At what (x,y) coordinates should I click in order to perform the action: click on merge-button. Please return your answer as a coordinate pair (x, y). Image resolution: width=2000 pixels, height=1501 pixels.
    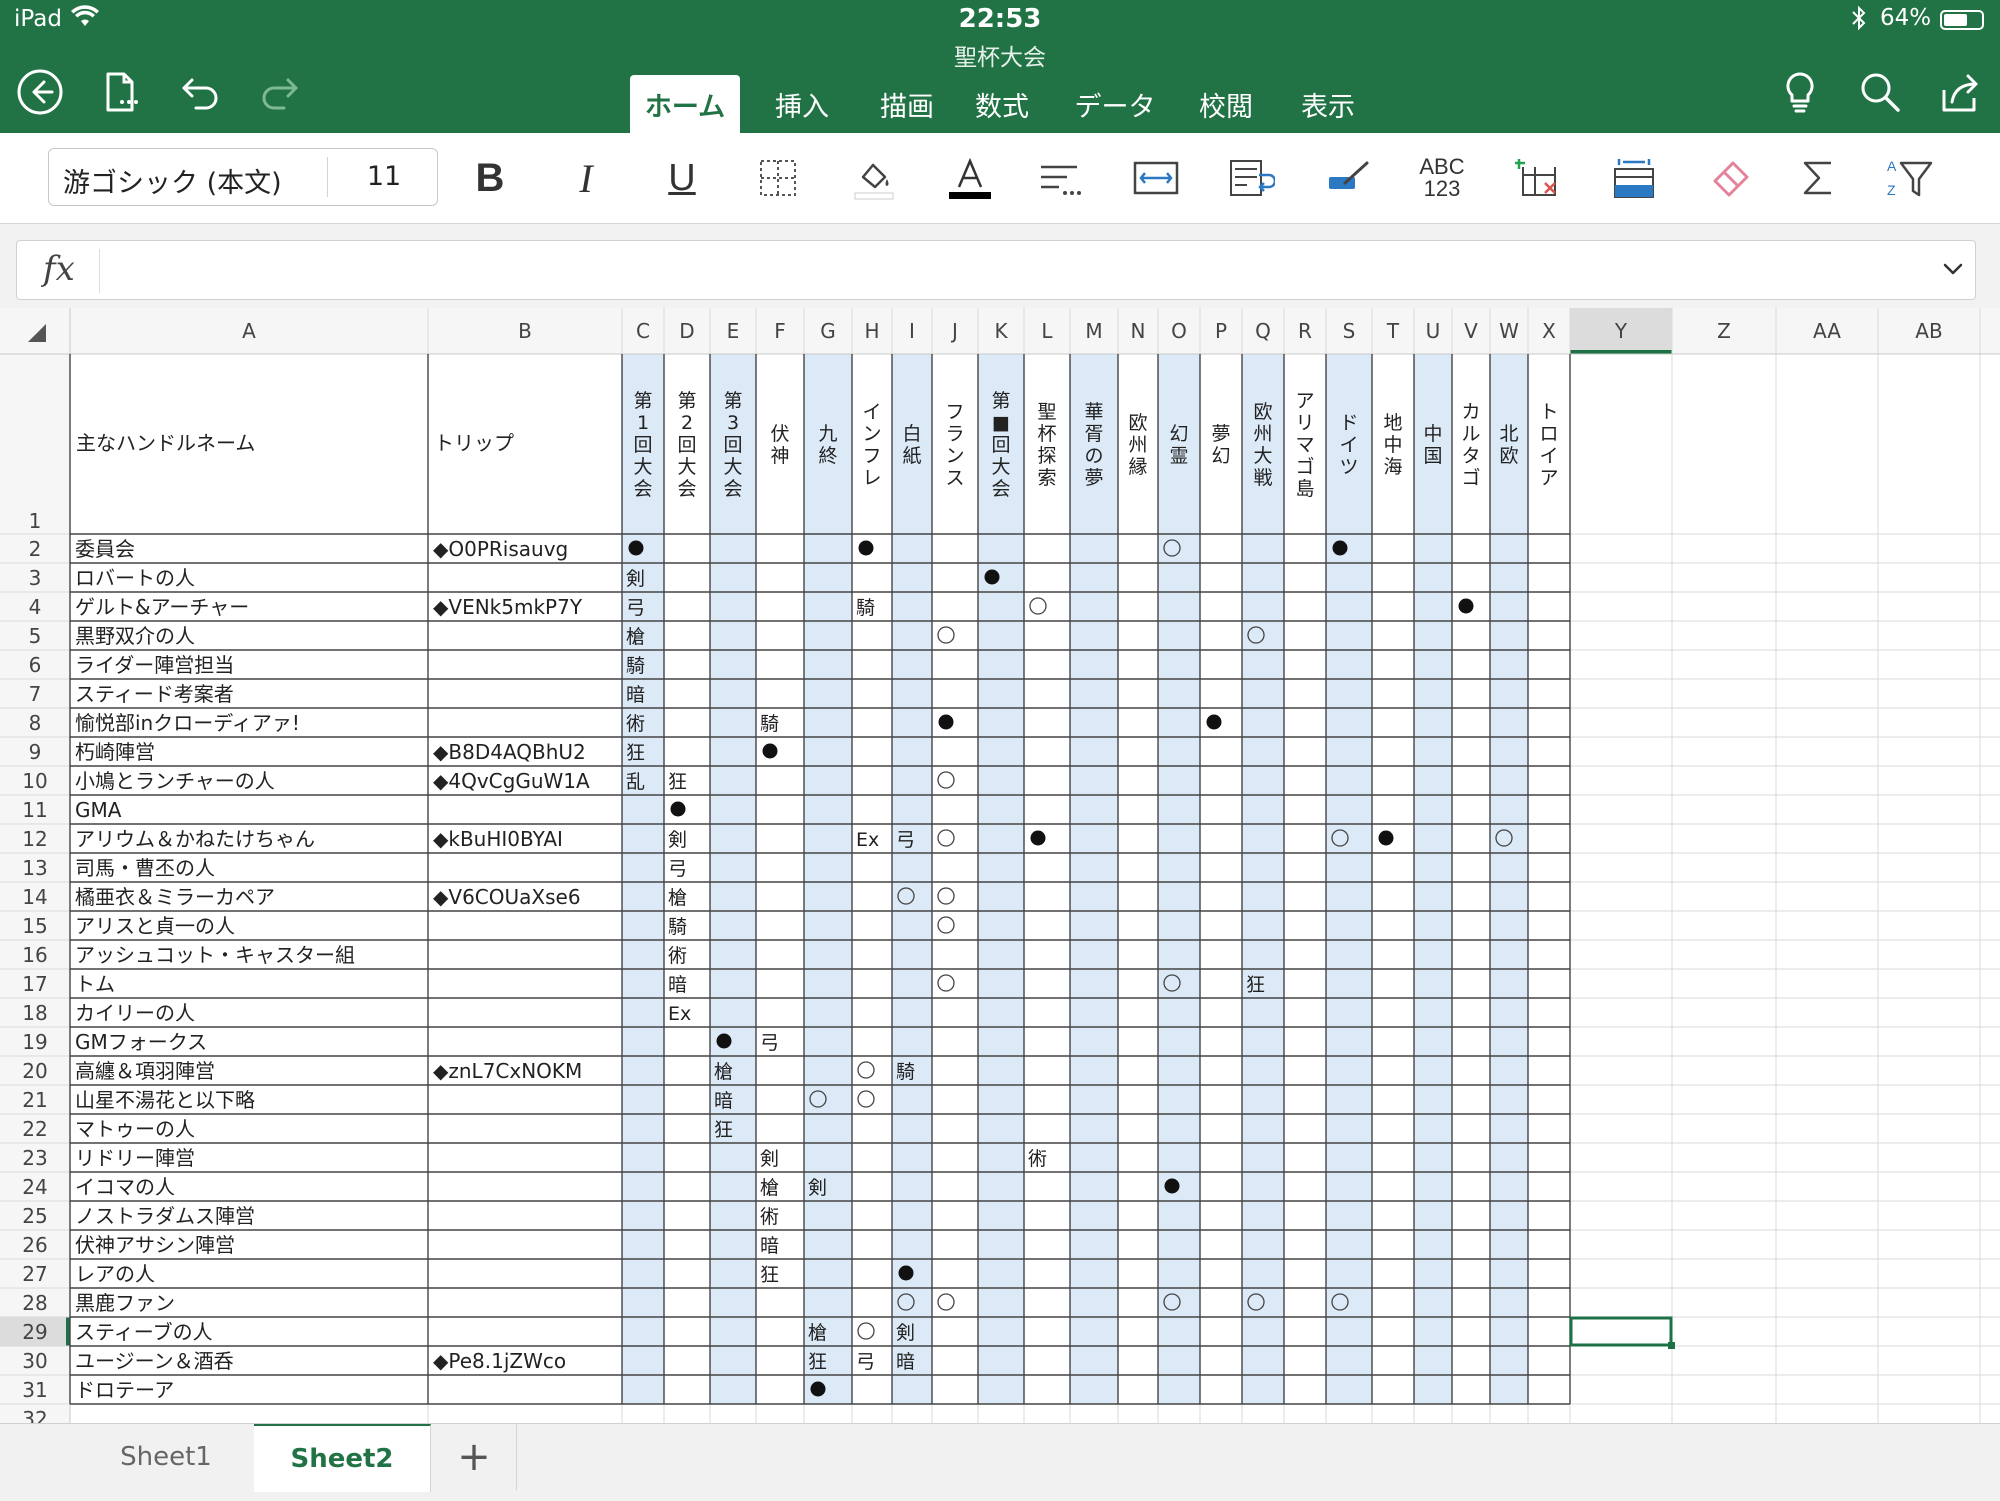
    Looking at the image, I should click on (1156, 178).